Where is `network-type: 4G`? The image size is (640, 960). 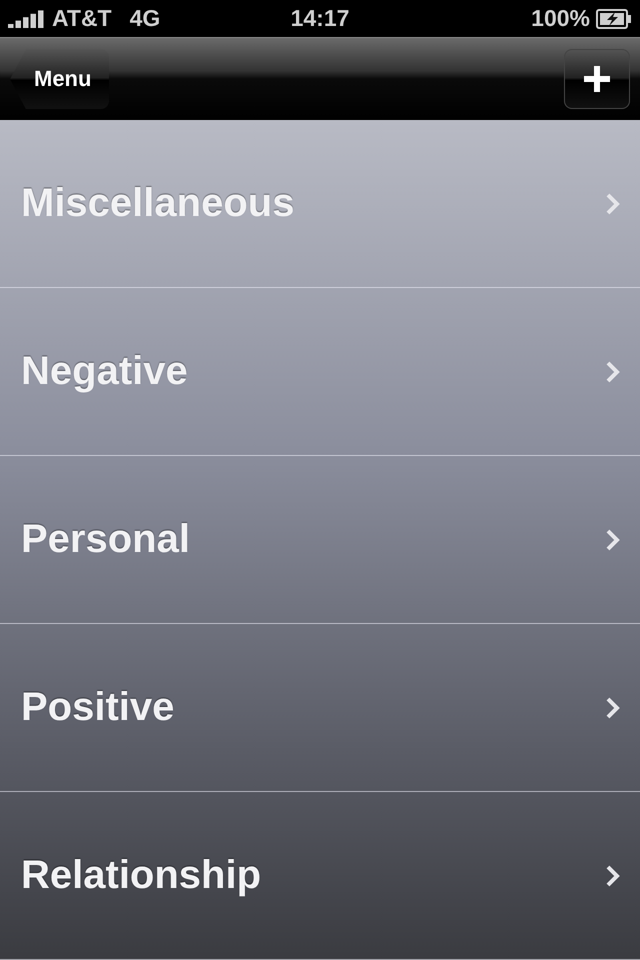
network-type: 4G is located at coordinates (145, 18).